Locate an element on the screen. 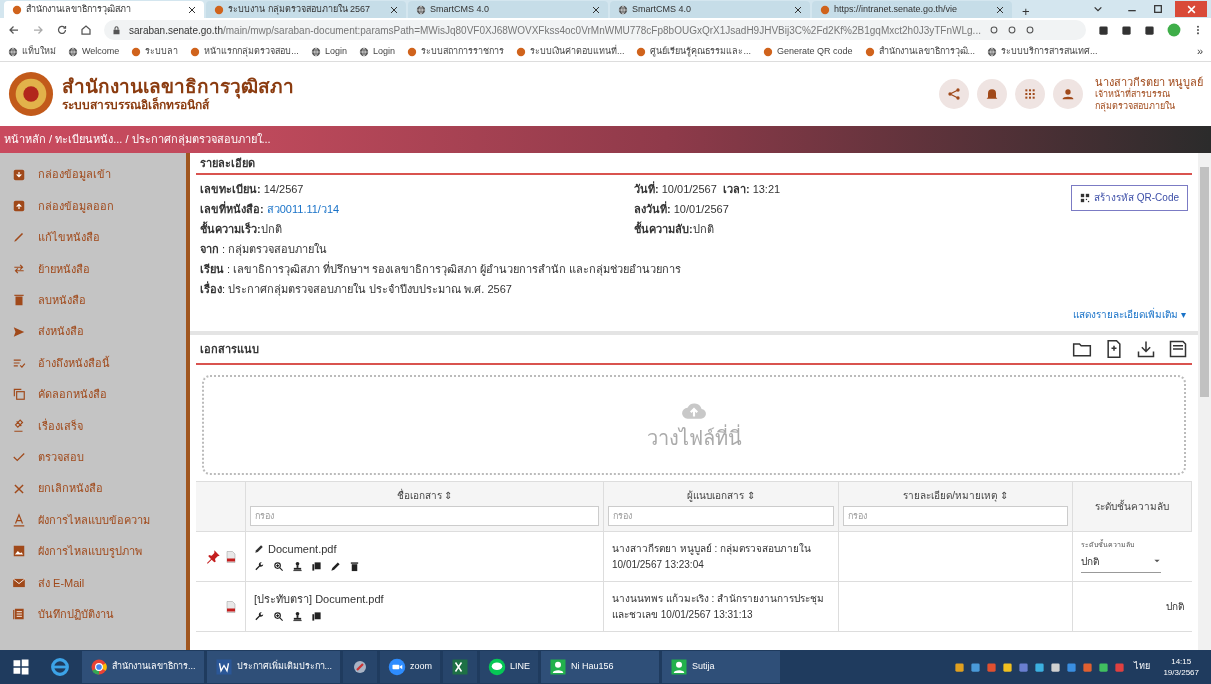 This screenshot has width=1211, height=684. profile-avatar is located at coordinates (1174, 30).